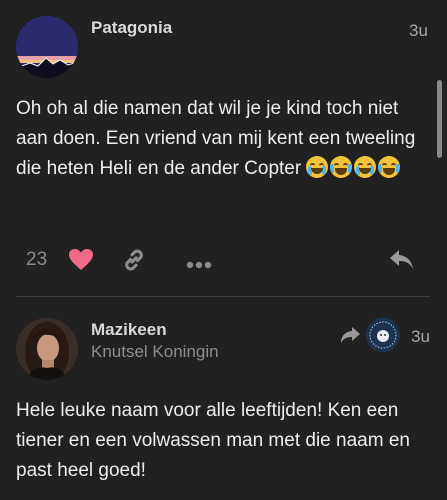 The image size is (447, 500). Describe the element at coordinates (129, 330) in the screenshot. I see `post2-username: Mazikeen` at that location.